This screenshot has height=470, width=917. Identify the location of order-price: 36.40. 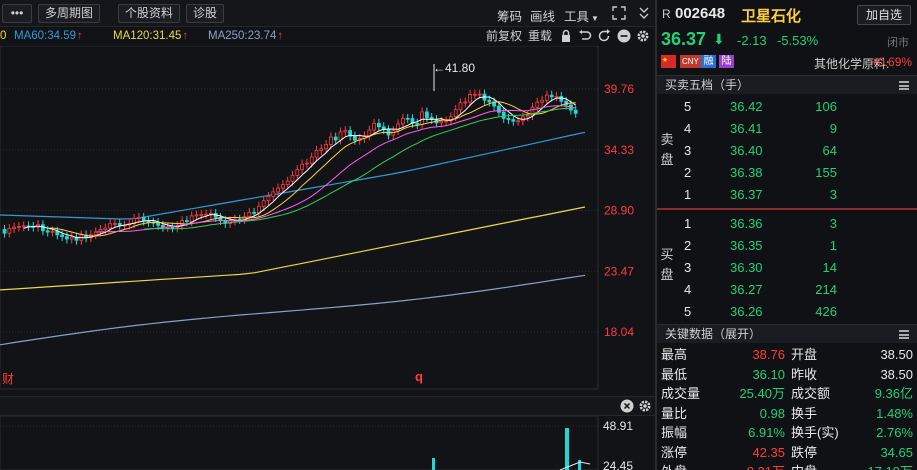
(746, 151).